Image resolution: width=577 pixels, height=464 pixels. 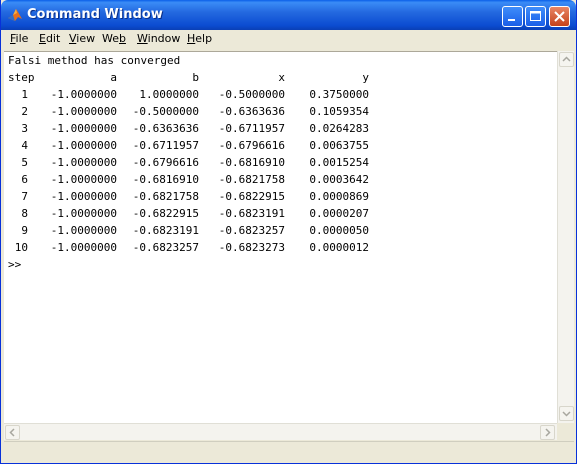 I want to click on table-cell: 5, so click(x=24, y=162).